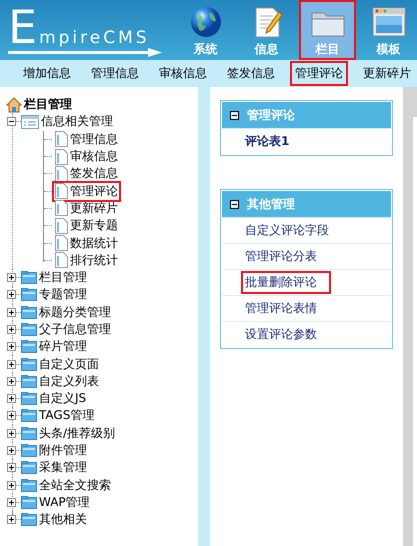 The image size is (417, 546). I want to click on window-icon, so click(389, 22).